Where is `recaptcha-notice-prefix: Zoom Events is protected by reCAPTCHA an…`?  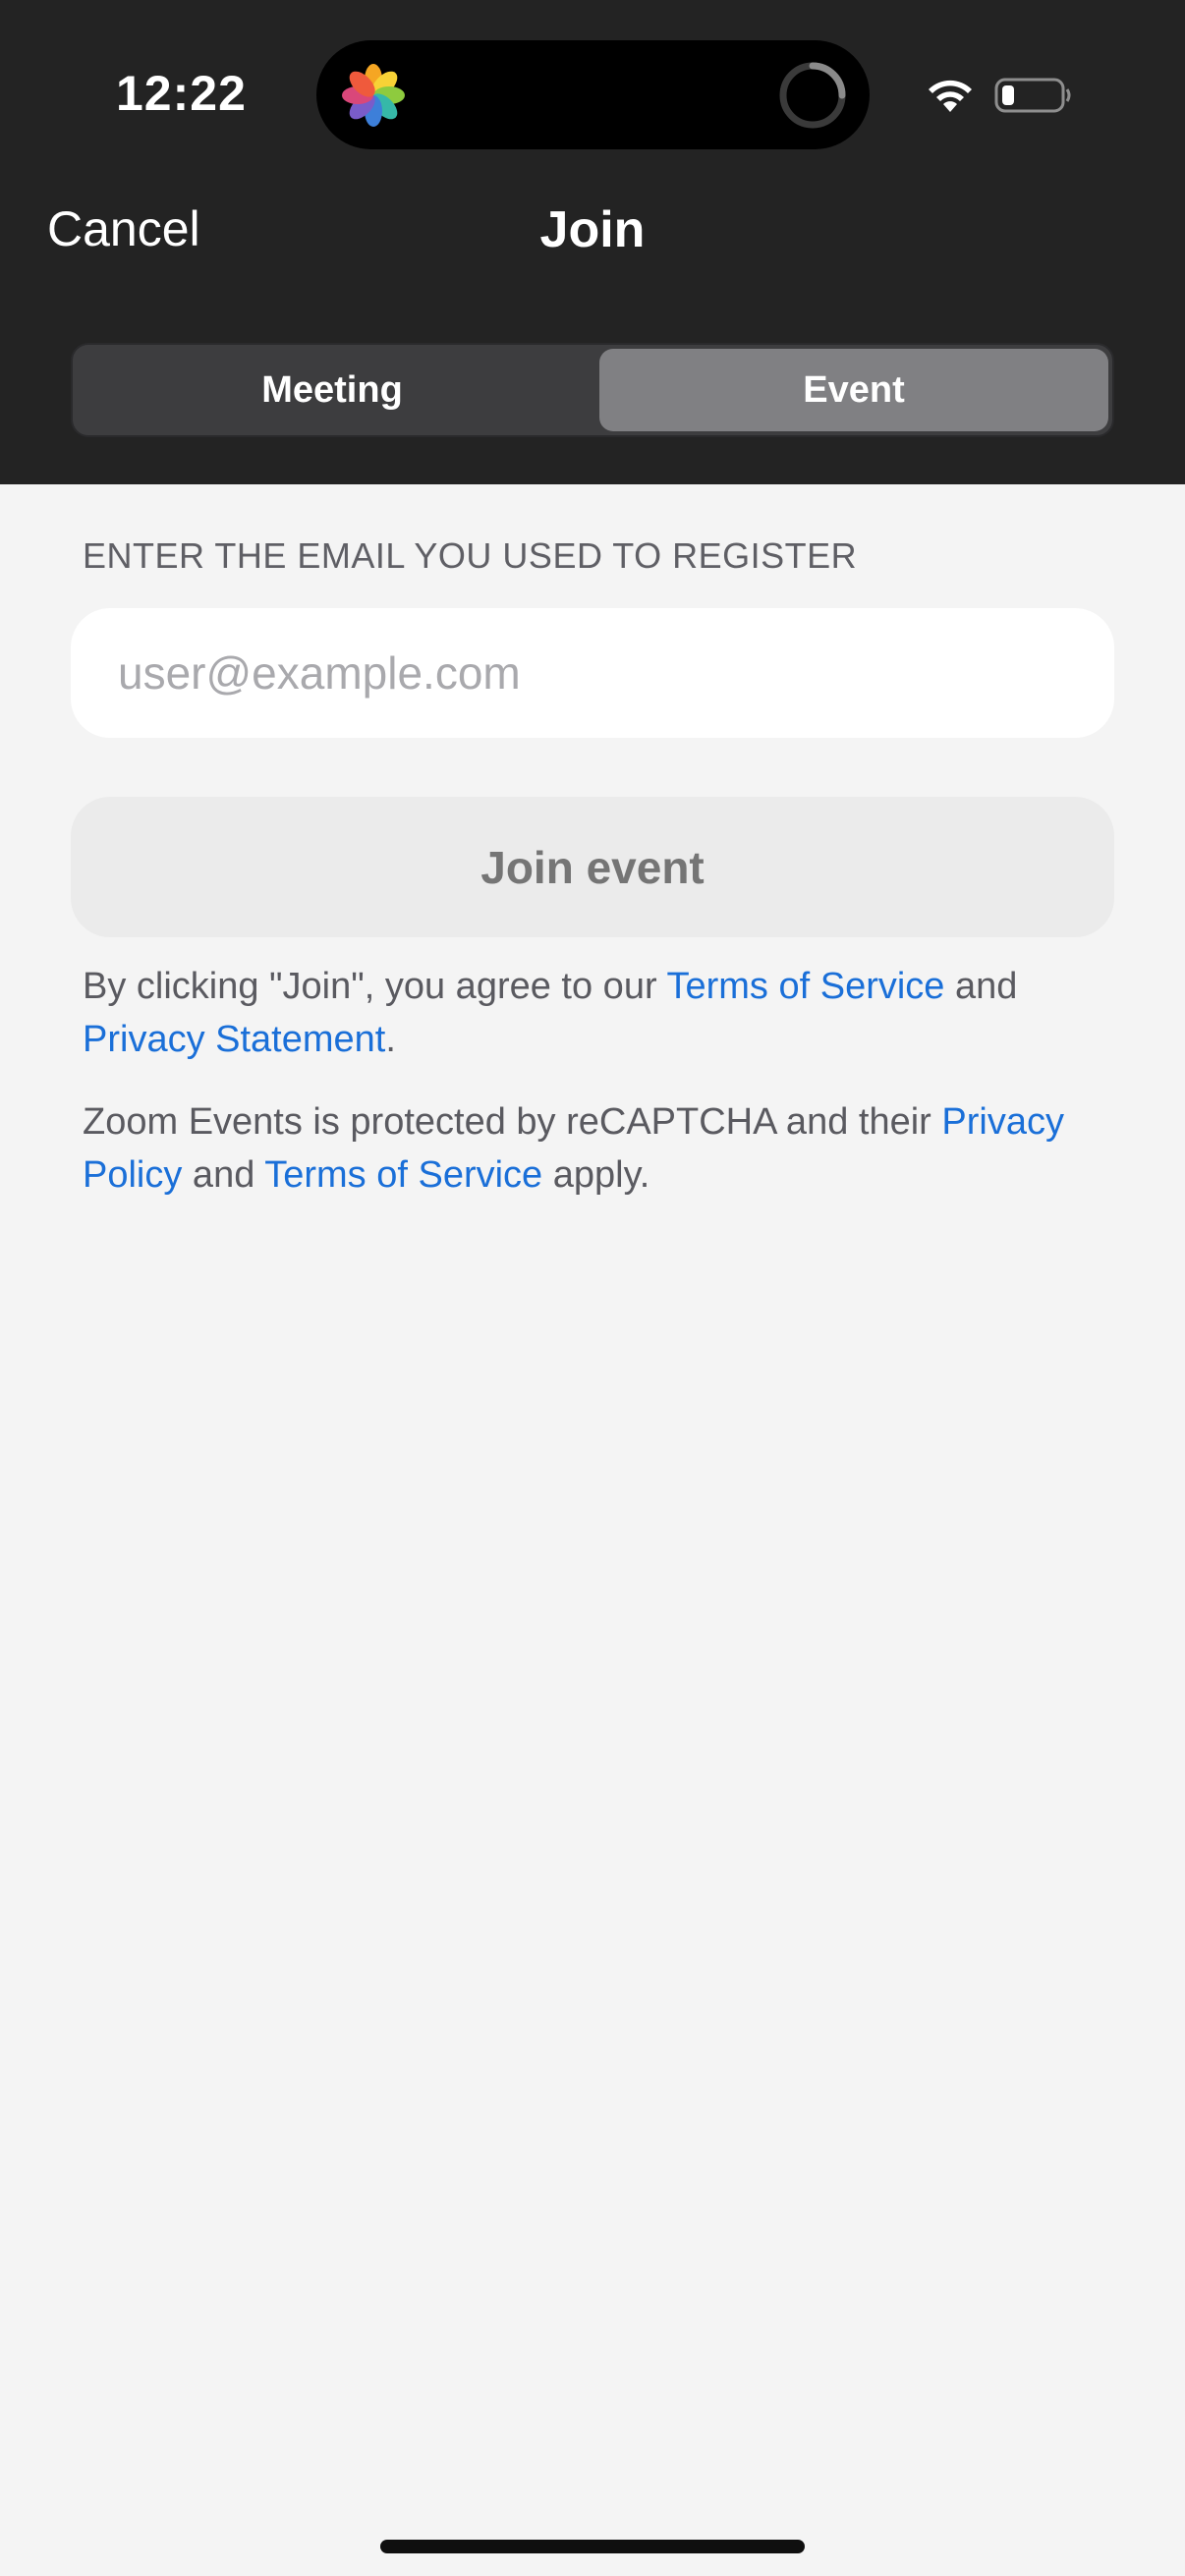 recaptcha-notice-prefix: Zoom Events is protected by reCAPTCHA an… is located at coordinates (513, 1122).